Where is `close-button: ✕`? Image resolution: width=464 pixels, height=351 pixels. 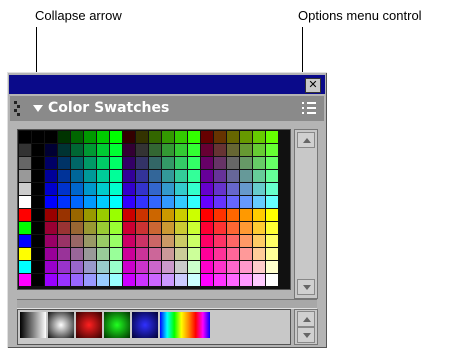 close-button: ✕ is located at coordinates (313, 85).